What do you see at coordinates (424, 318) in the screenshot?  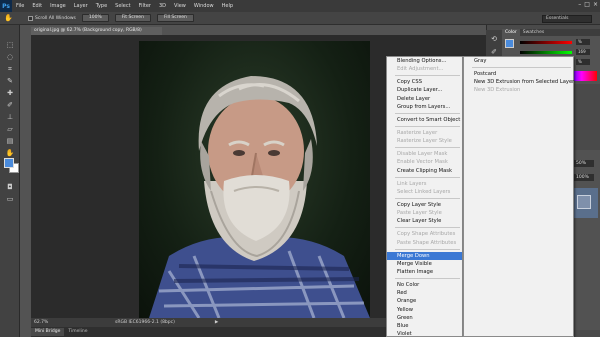 I see `menu-item-green: Green` at bounding box center [424, 318].